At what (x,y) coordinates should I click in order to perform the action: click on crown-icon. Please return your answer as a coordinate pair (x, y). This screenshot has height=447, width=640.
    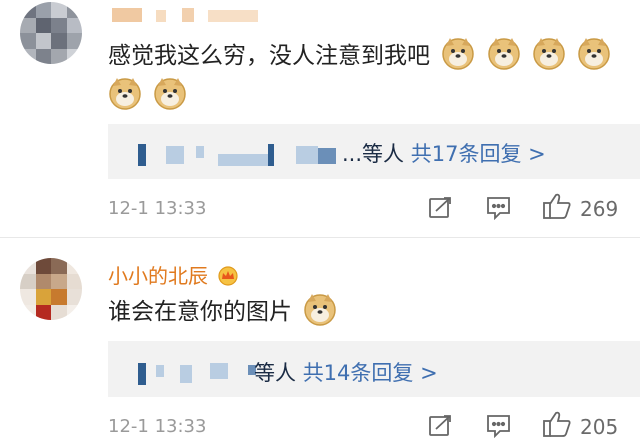
    Looking at the image, I should click on (228, 276).